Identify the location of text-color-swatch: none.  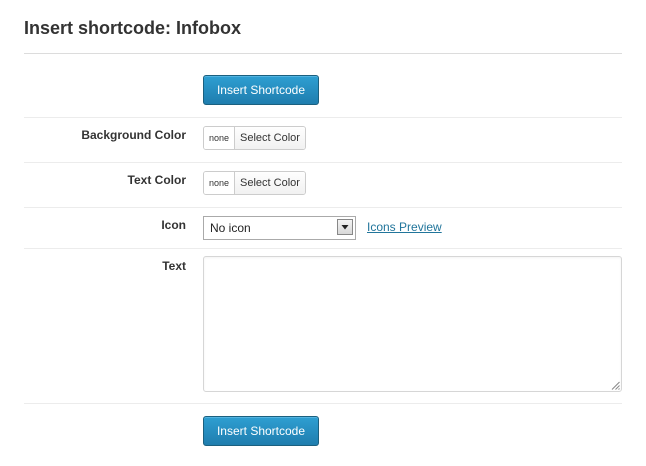
(219, 183).